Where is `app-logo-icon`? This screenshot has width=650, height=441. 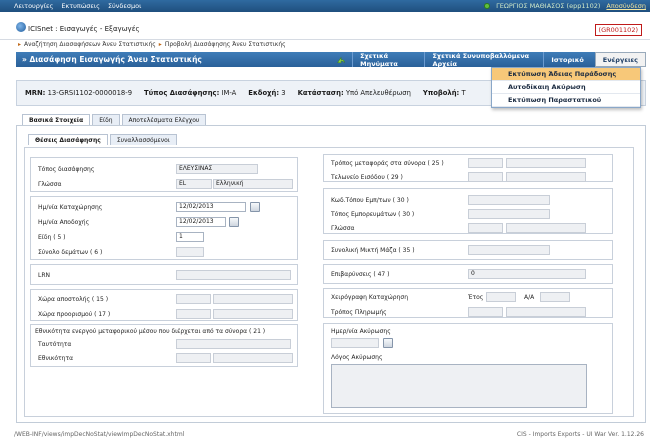
app-logo-icon is located at coordinates (21, 27).